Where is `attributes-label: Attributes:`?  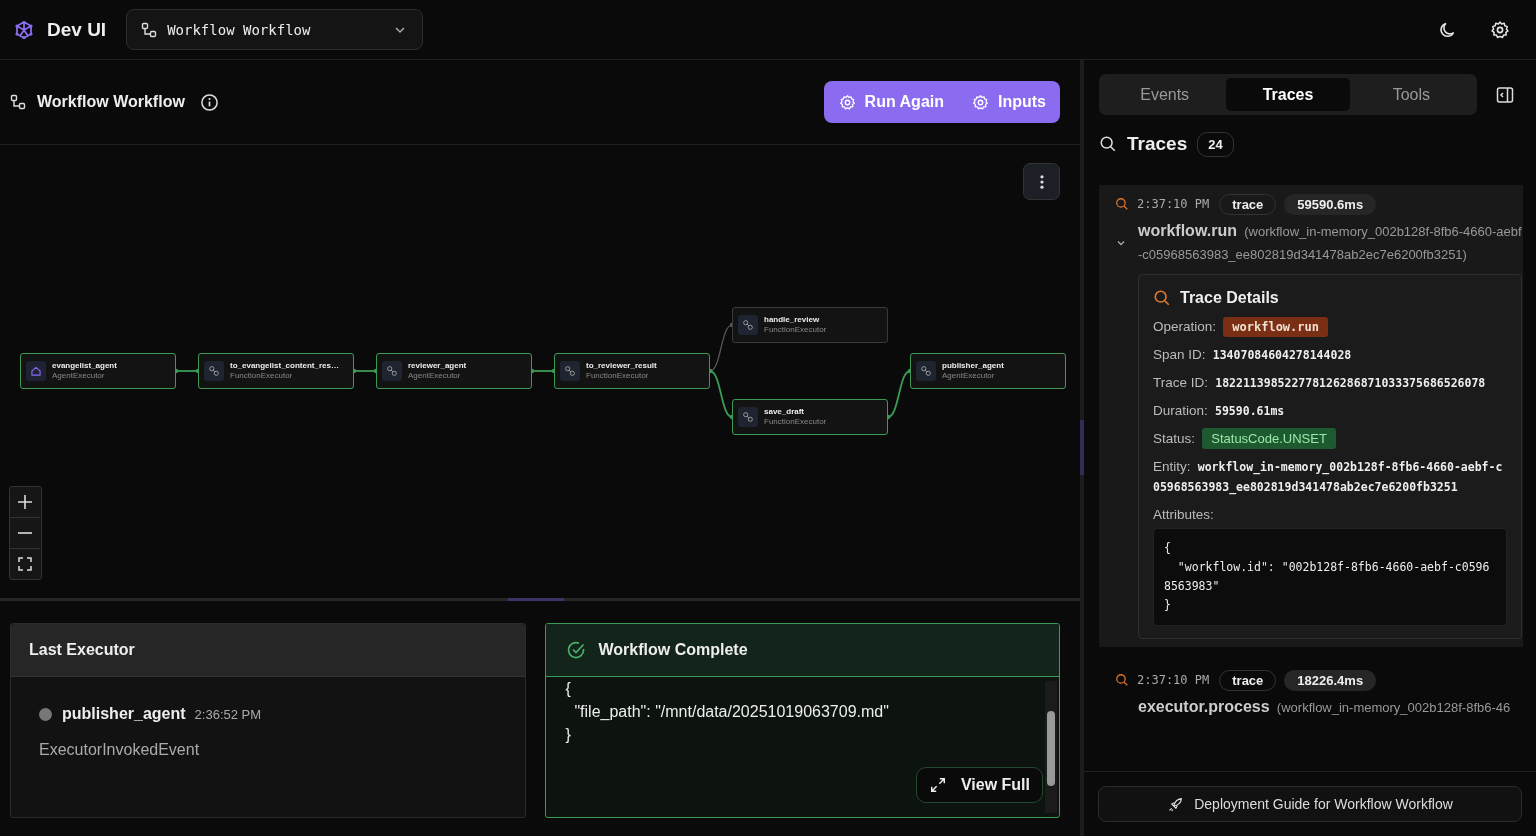
attributes-label: Attributes: is located at coordinates (1184, 514).